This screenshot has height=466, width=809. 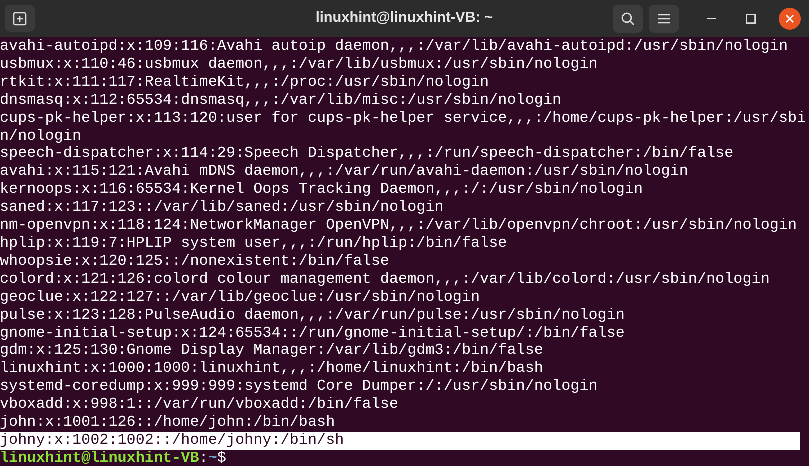 I want to click on new-tab-icon, so click(x=20, y=19).